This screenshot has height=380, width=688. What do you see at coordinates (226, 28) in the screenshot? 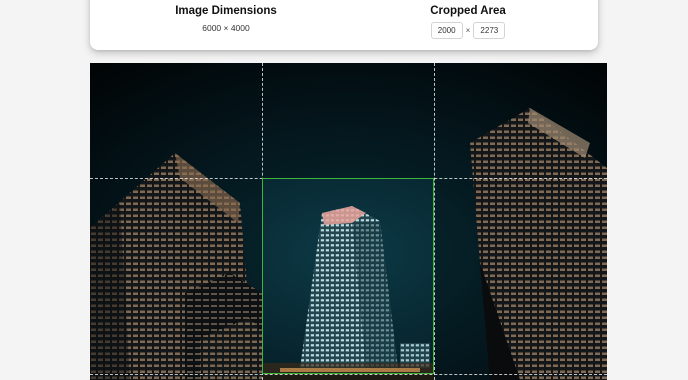
I see `image-dimensions-value: 6000 × 4000` at bounding box center [226, 28].